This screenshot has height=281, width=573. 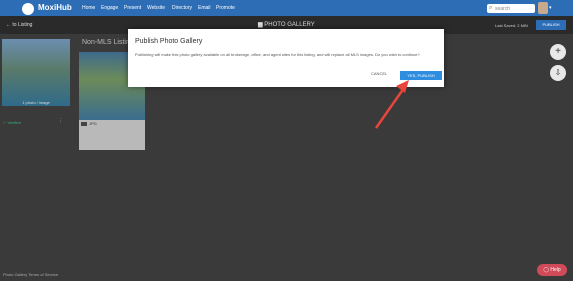 What do you see at coordinates (204, 8) in the screenshot?
I see `nav-email: Email` at bounding box center [204, 8].